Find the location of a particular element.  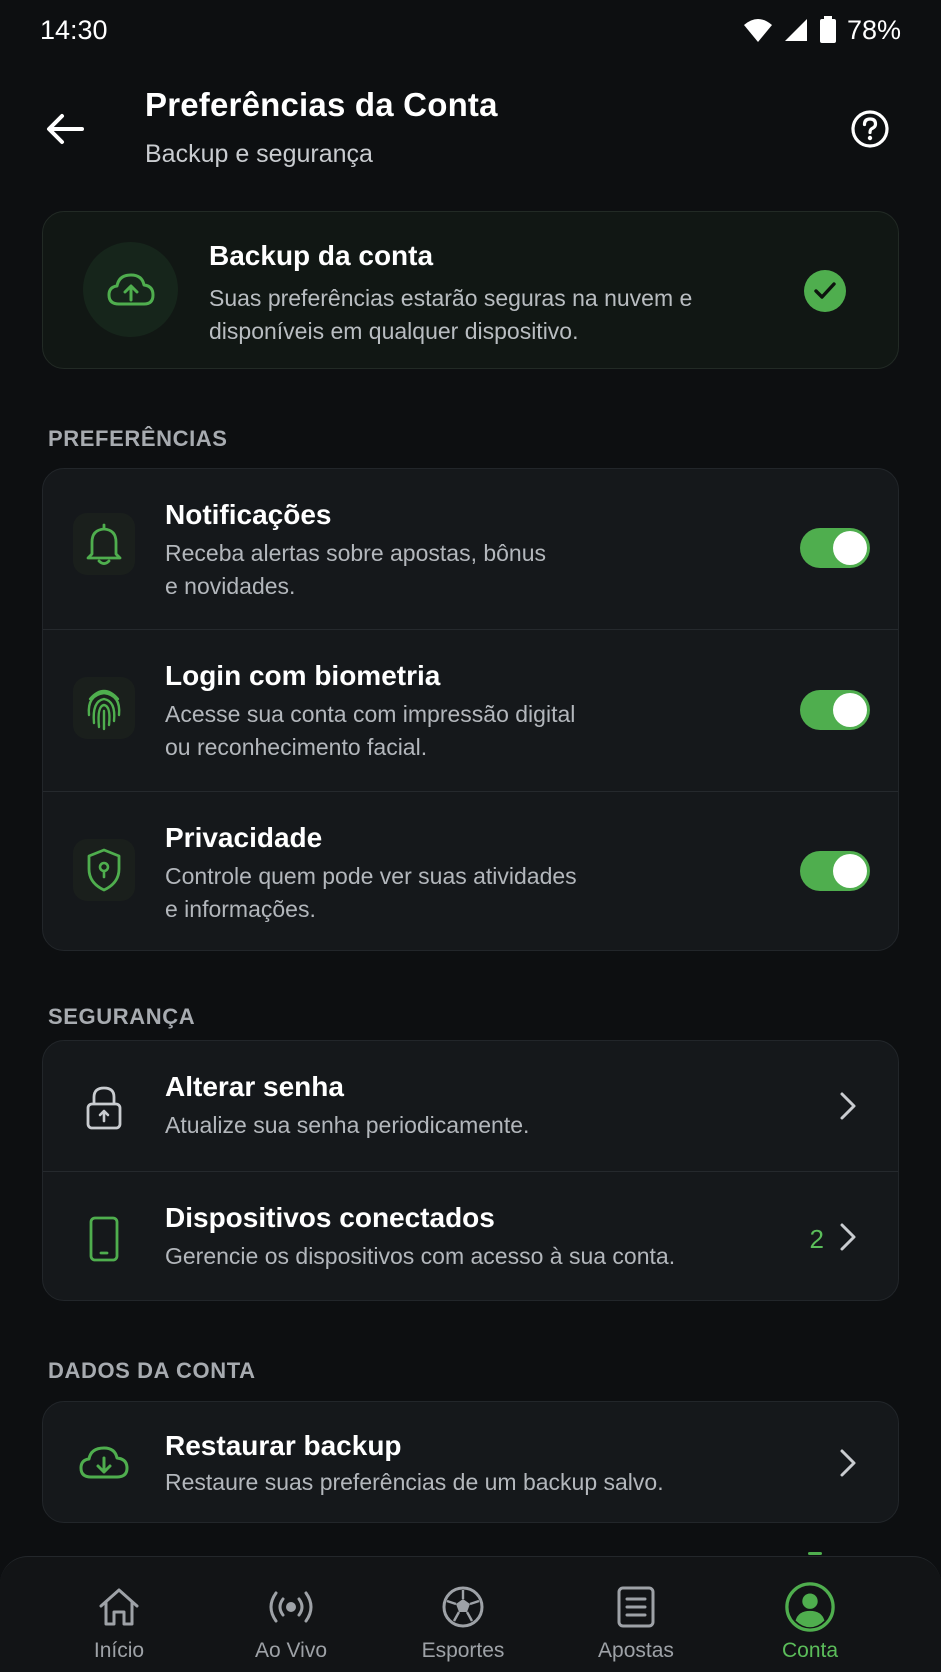

nav-item-live: Ao Vivo is located at coordinates (291, 1614).